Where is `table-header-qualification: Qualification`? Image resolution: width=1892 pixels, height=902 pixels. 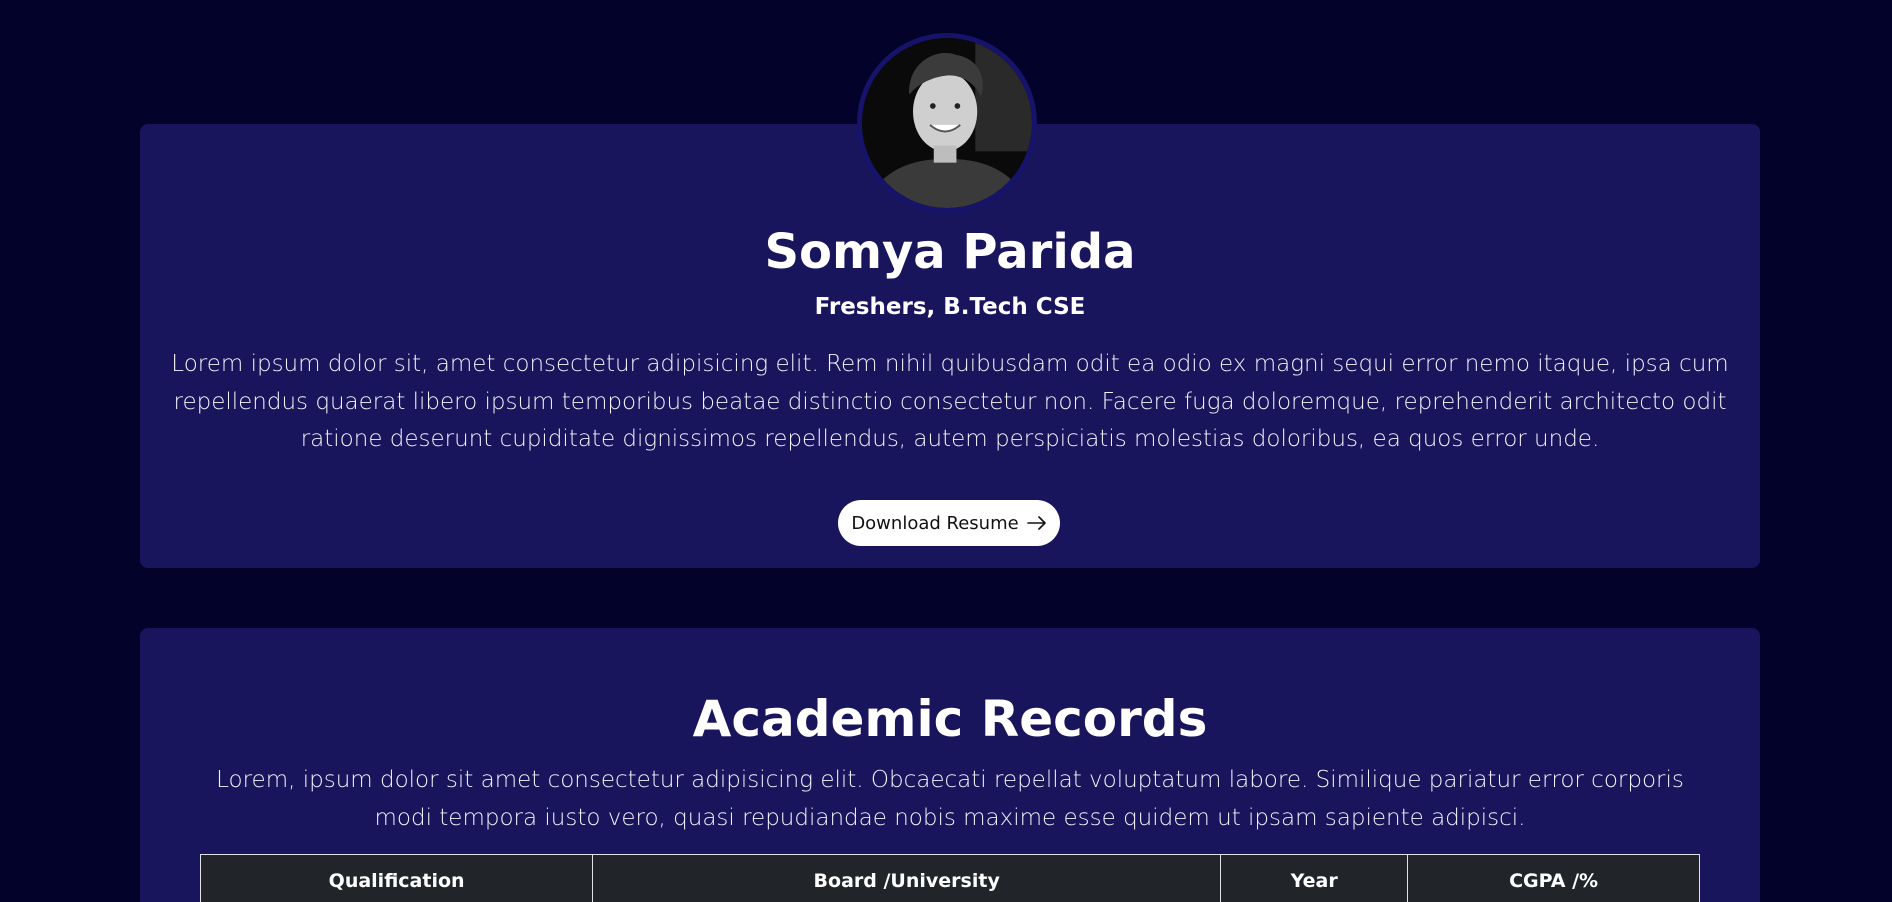
table-header-qualification: Qualification is located at coordinates (396, 878).